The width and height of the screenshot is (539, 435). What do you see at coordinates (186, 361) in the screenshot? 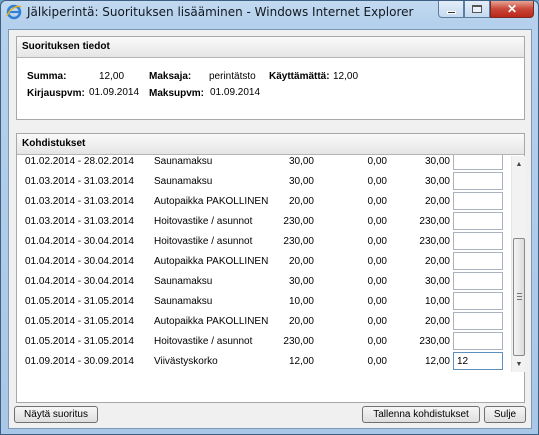
I see `description-cell: Viivästyskorko` at bounding box center [186, 361].